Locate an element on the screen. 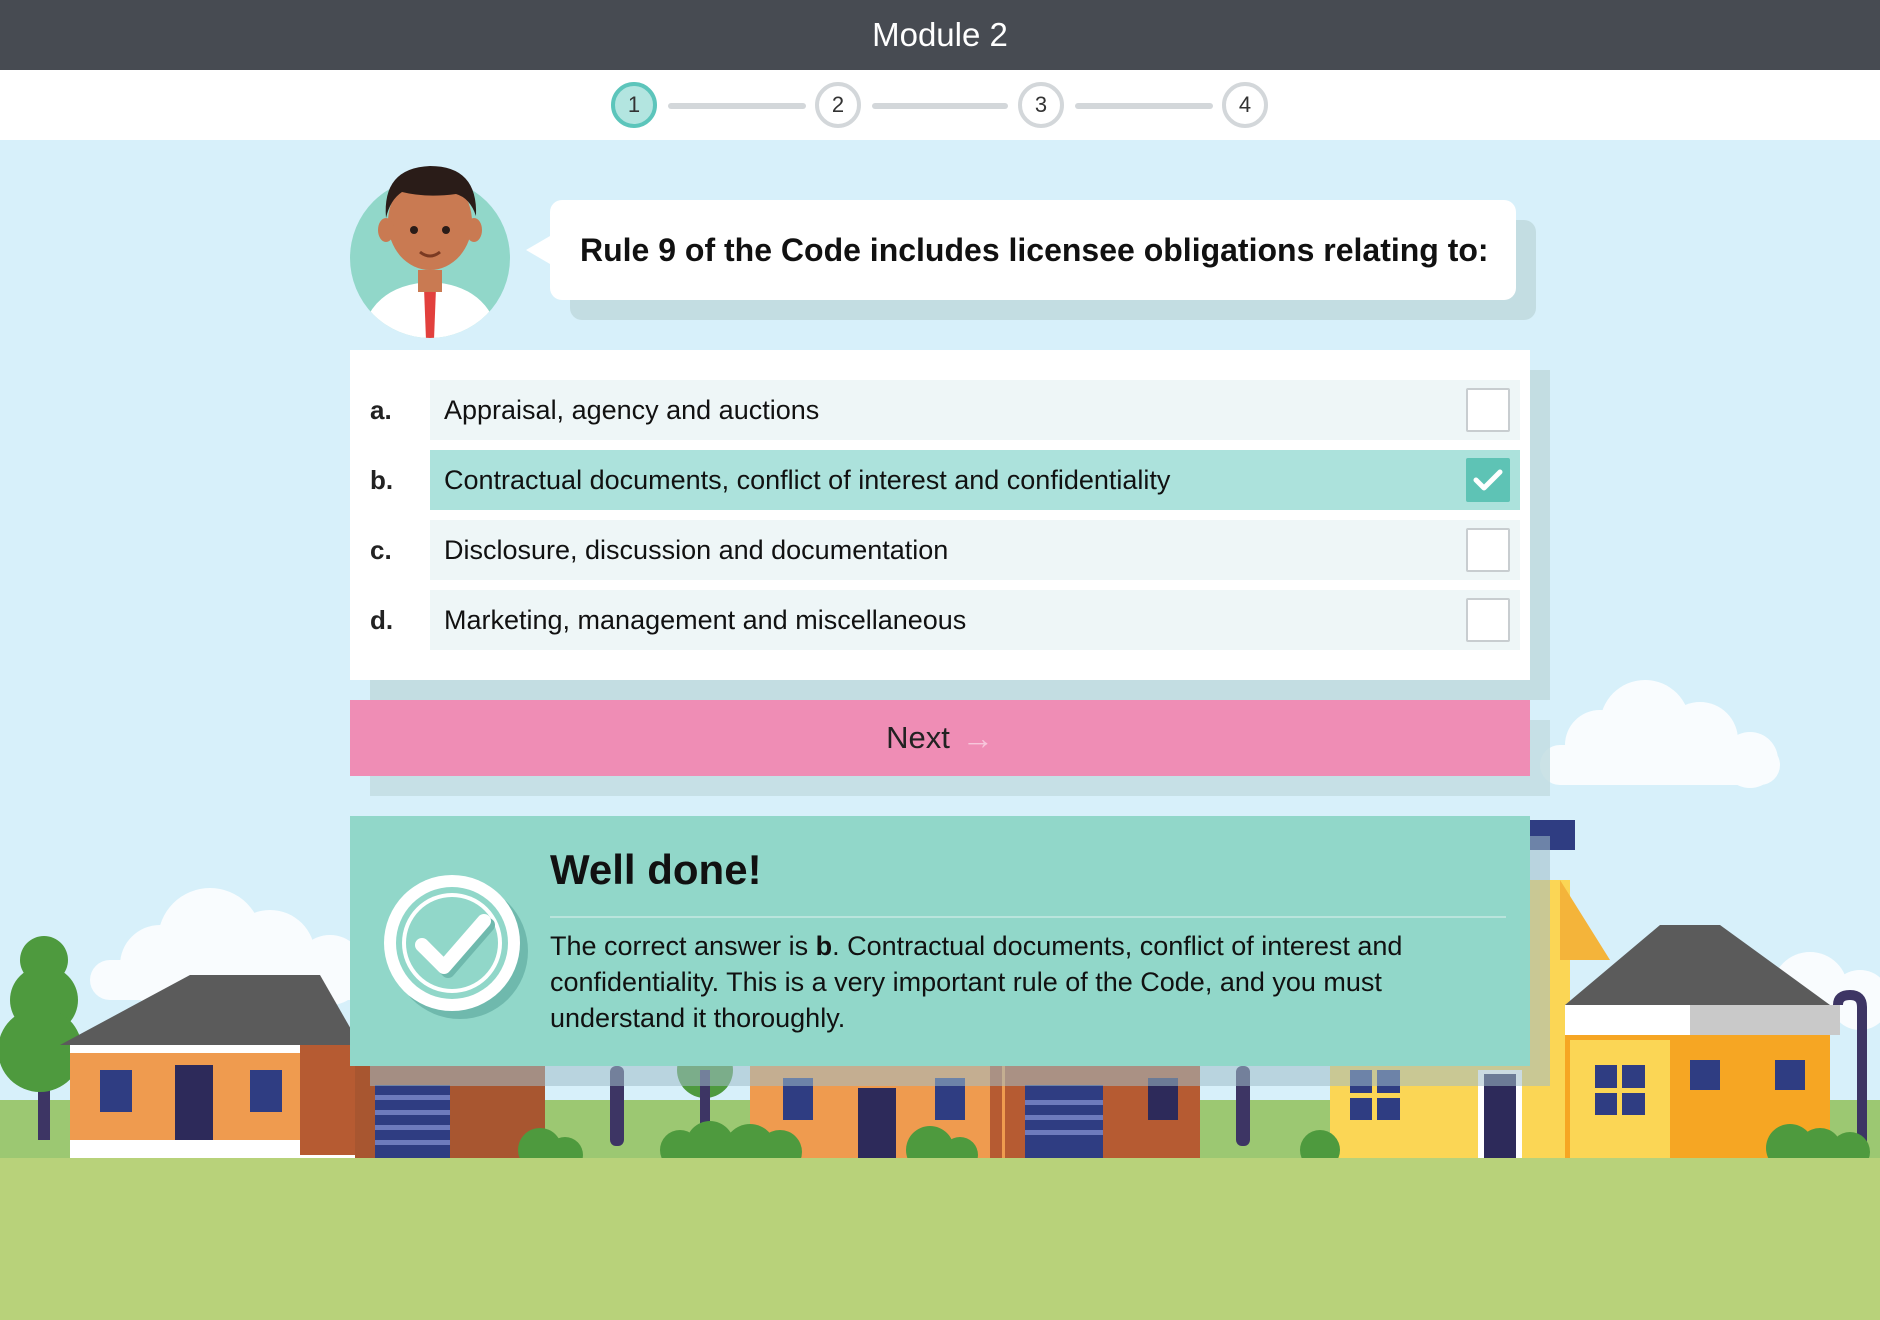 The width and height of the screenshot is (1880, 1320). checkmark-icon is located at coordinates (1488, 480).